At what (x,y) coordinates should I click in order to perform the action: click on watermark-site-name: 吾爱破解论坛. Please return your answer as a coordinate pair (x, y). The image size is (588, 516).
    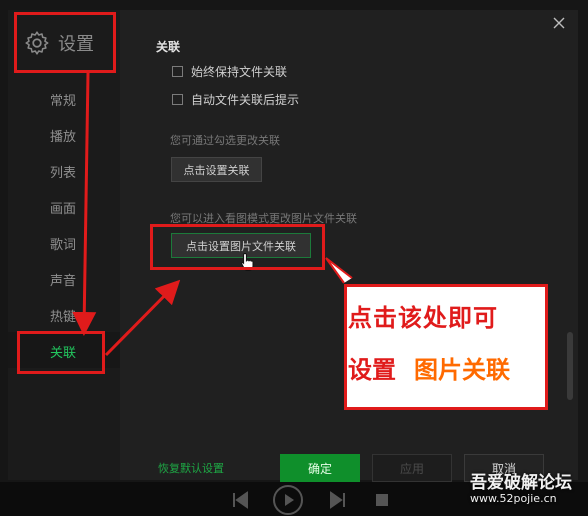
    Looking at the image, I should click on (521, 483).